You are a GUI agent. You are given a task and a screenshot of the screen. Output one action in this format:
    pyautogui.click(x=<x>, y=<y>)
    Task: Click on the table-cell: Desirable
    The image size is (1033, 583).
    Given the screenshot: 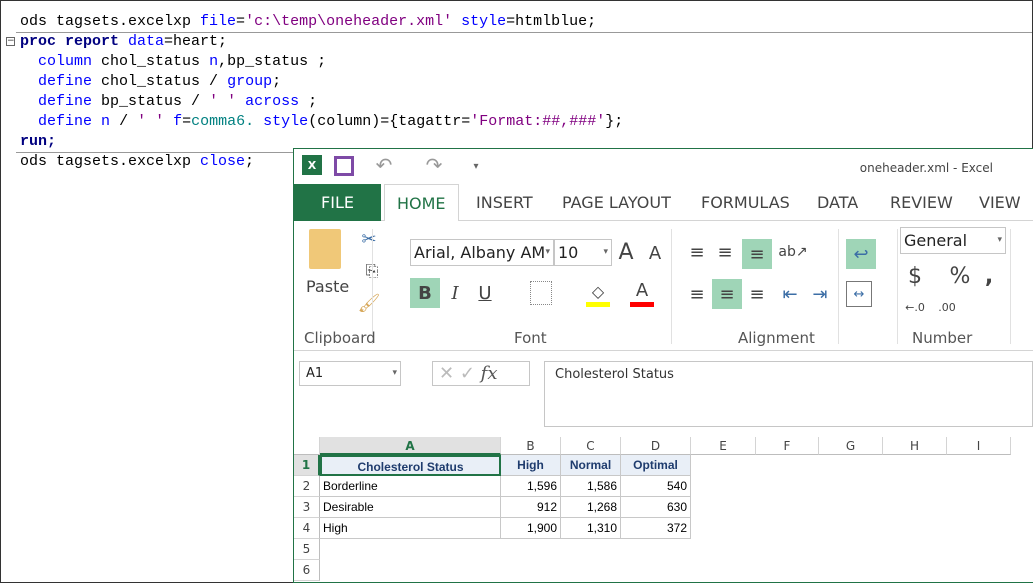 What is the action you would take?
    pyautogui.click(x=410, y=507)
    